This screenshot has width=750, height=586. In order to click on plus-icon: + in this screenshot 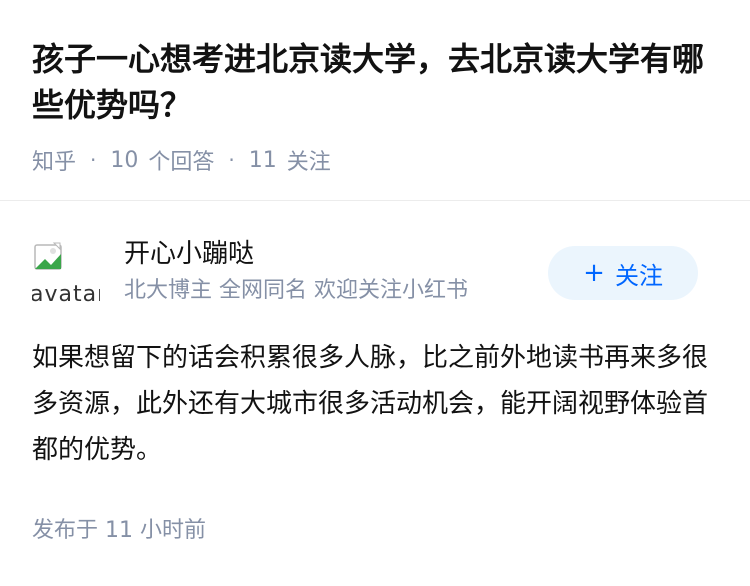, I will do `click(594, 273)`.